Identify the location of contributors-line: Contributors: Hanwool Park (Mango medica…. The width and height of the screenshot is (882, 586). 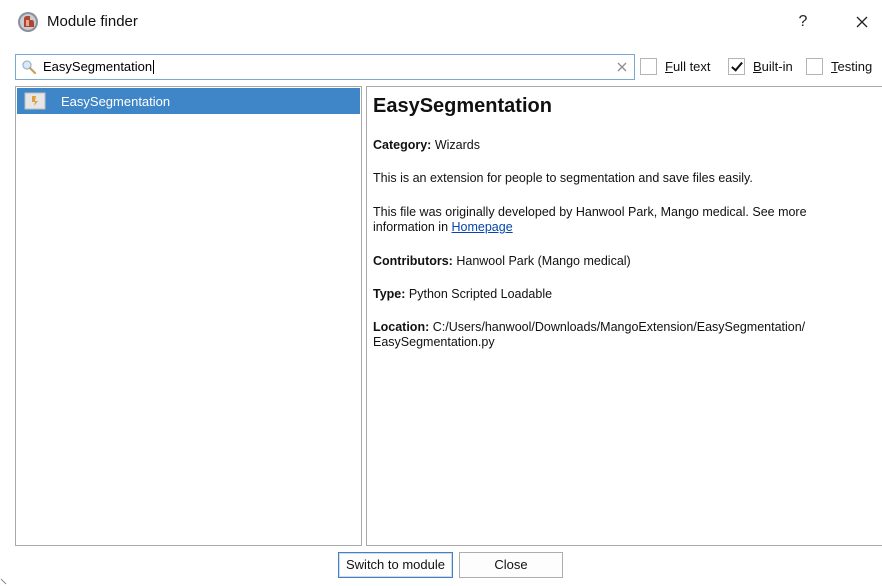
(502, 261).